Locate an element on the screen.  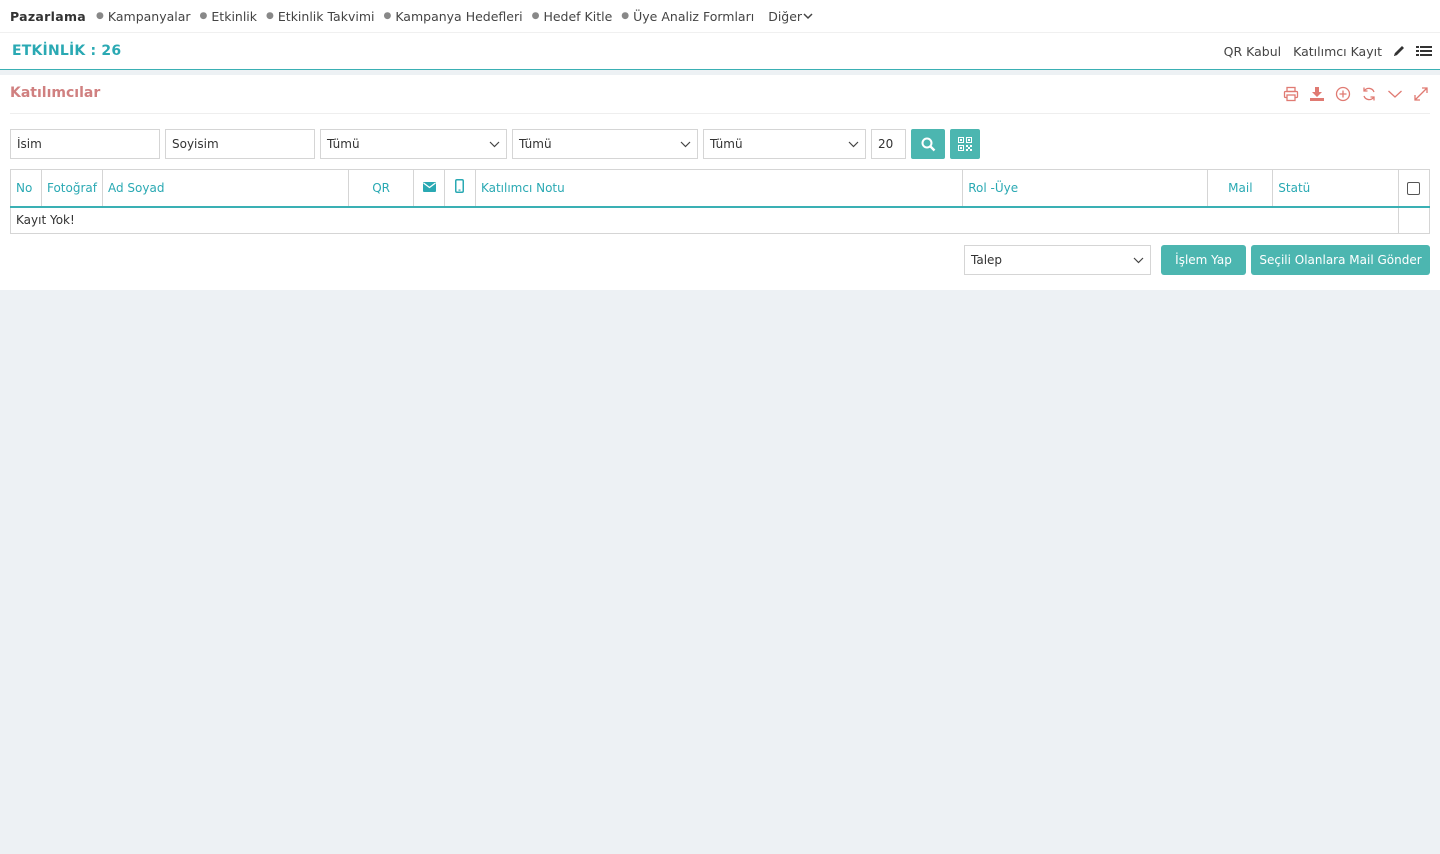
expand-icon is located at coordinates (1421, 94).